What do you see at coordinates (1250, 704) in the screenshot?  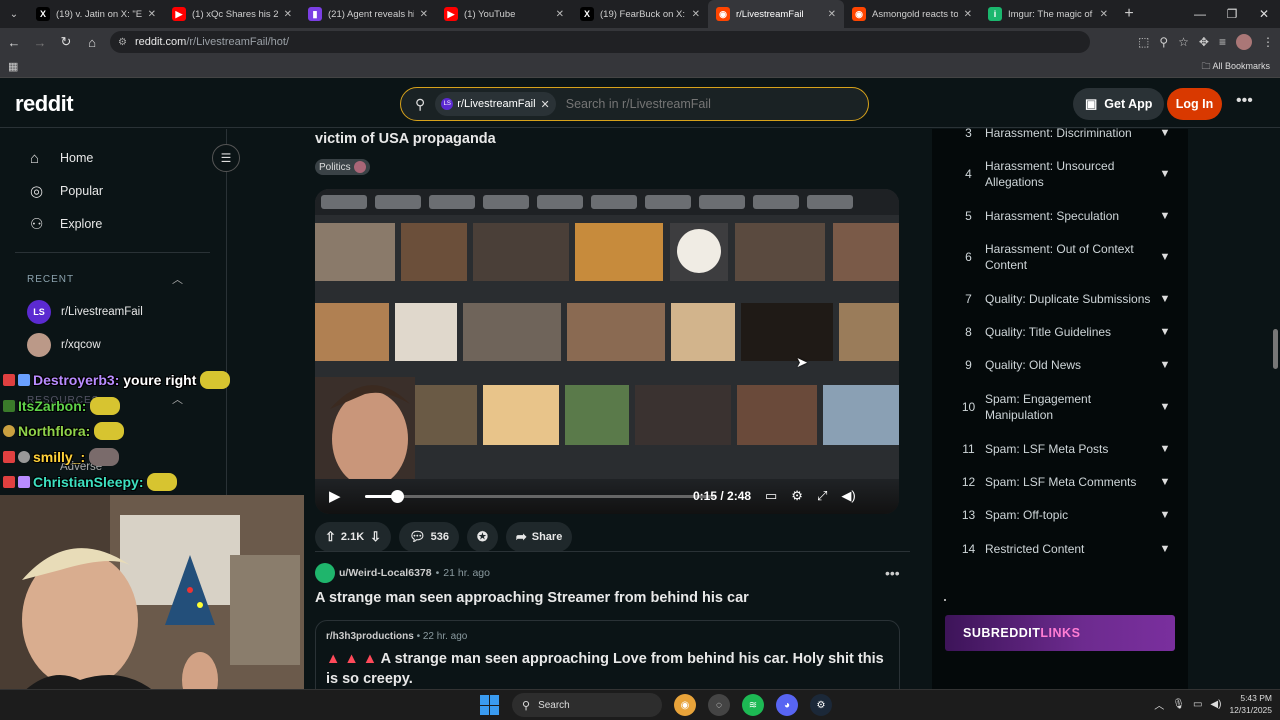 I see `clock: 5:43 PM 12/31/2025` at bounding box center [1250, 704].